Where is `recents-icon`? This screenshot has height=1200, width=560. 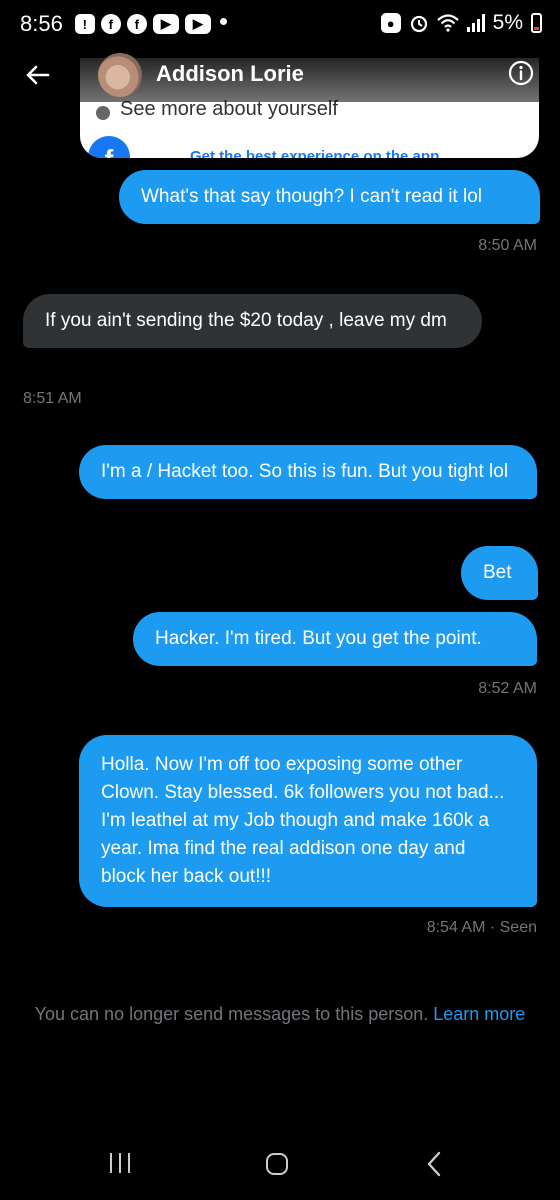 recents-icon is located at coordinates (120, 1163).